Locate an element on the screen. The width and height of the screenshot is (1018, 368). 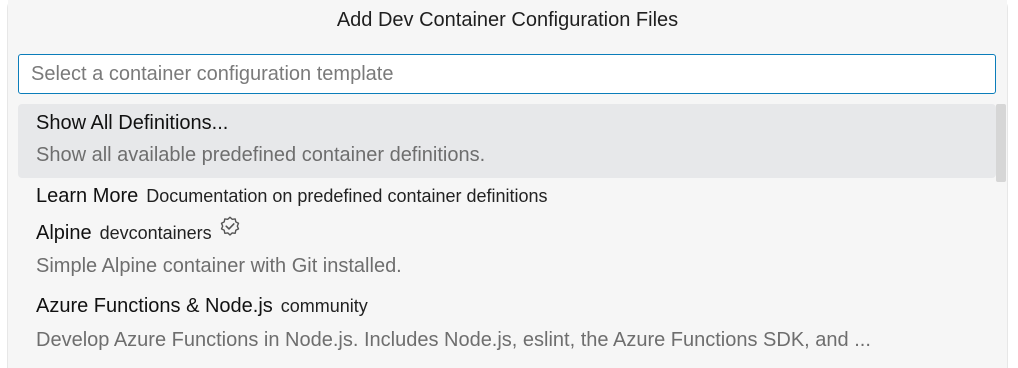
item-label: Azure Functions & Node.js is located at coordinates (154, 306).